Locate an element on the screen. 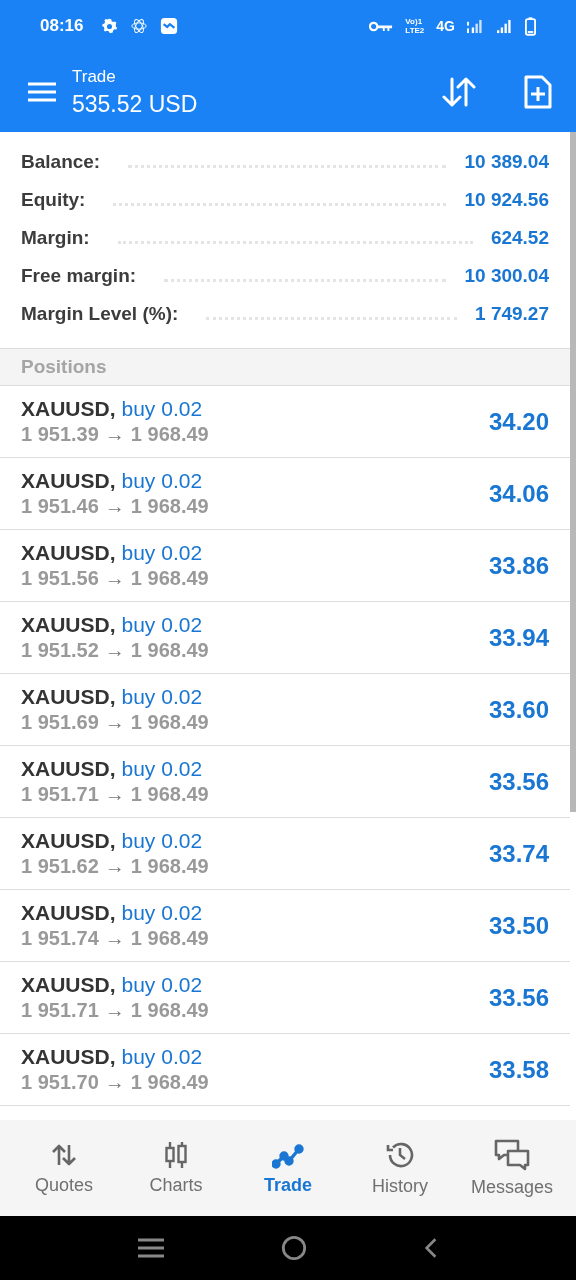 The width and height of the screenshot is (576, 1280). summary-label: Free margin: is located at coordinates (79, 276).